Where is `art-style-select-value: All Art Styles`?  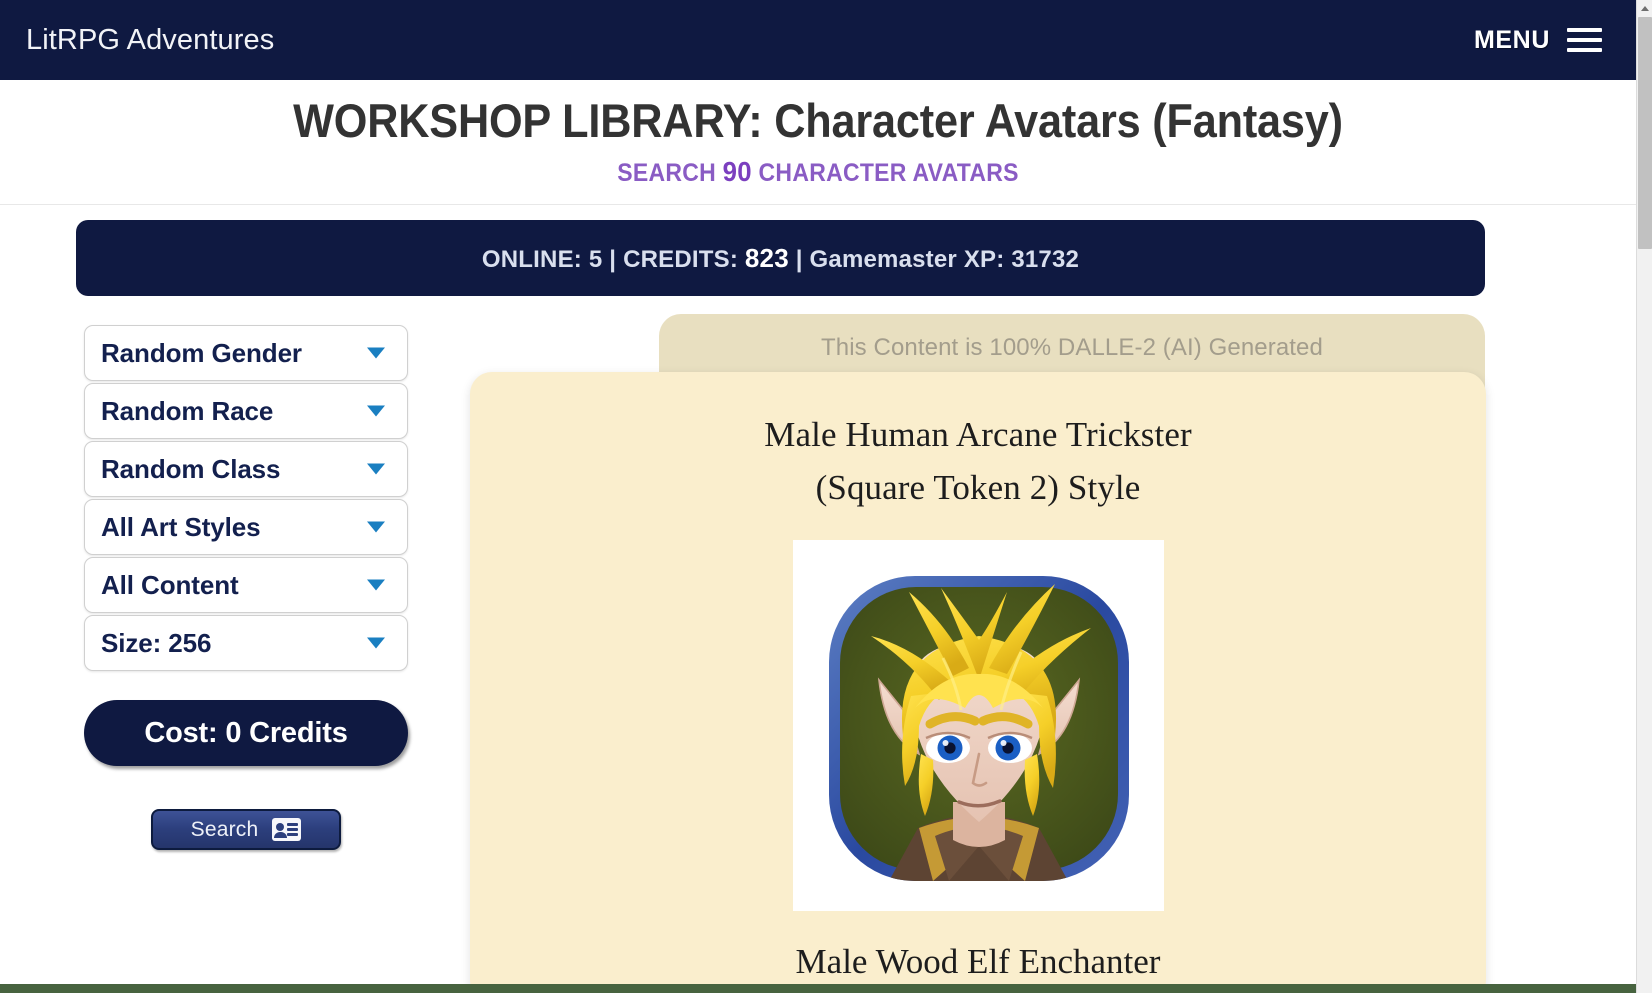
art-style-select-value: All Art Styles is located at coordinates (181, 526).